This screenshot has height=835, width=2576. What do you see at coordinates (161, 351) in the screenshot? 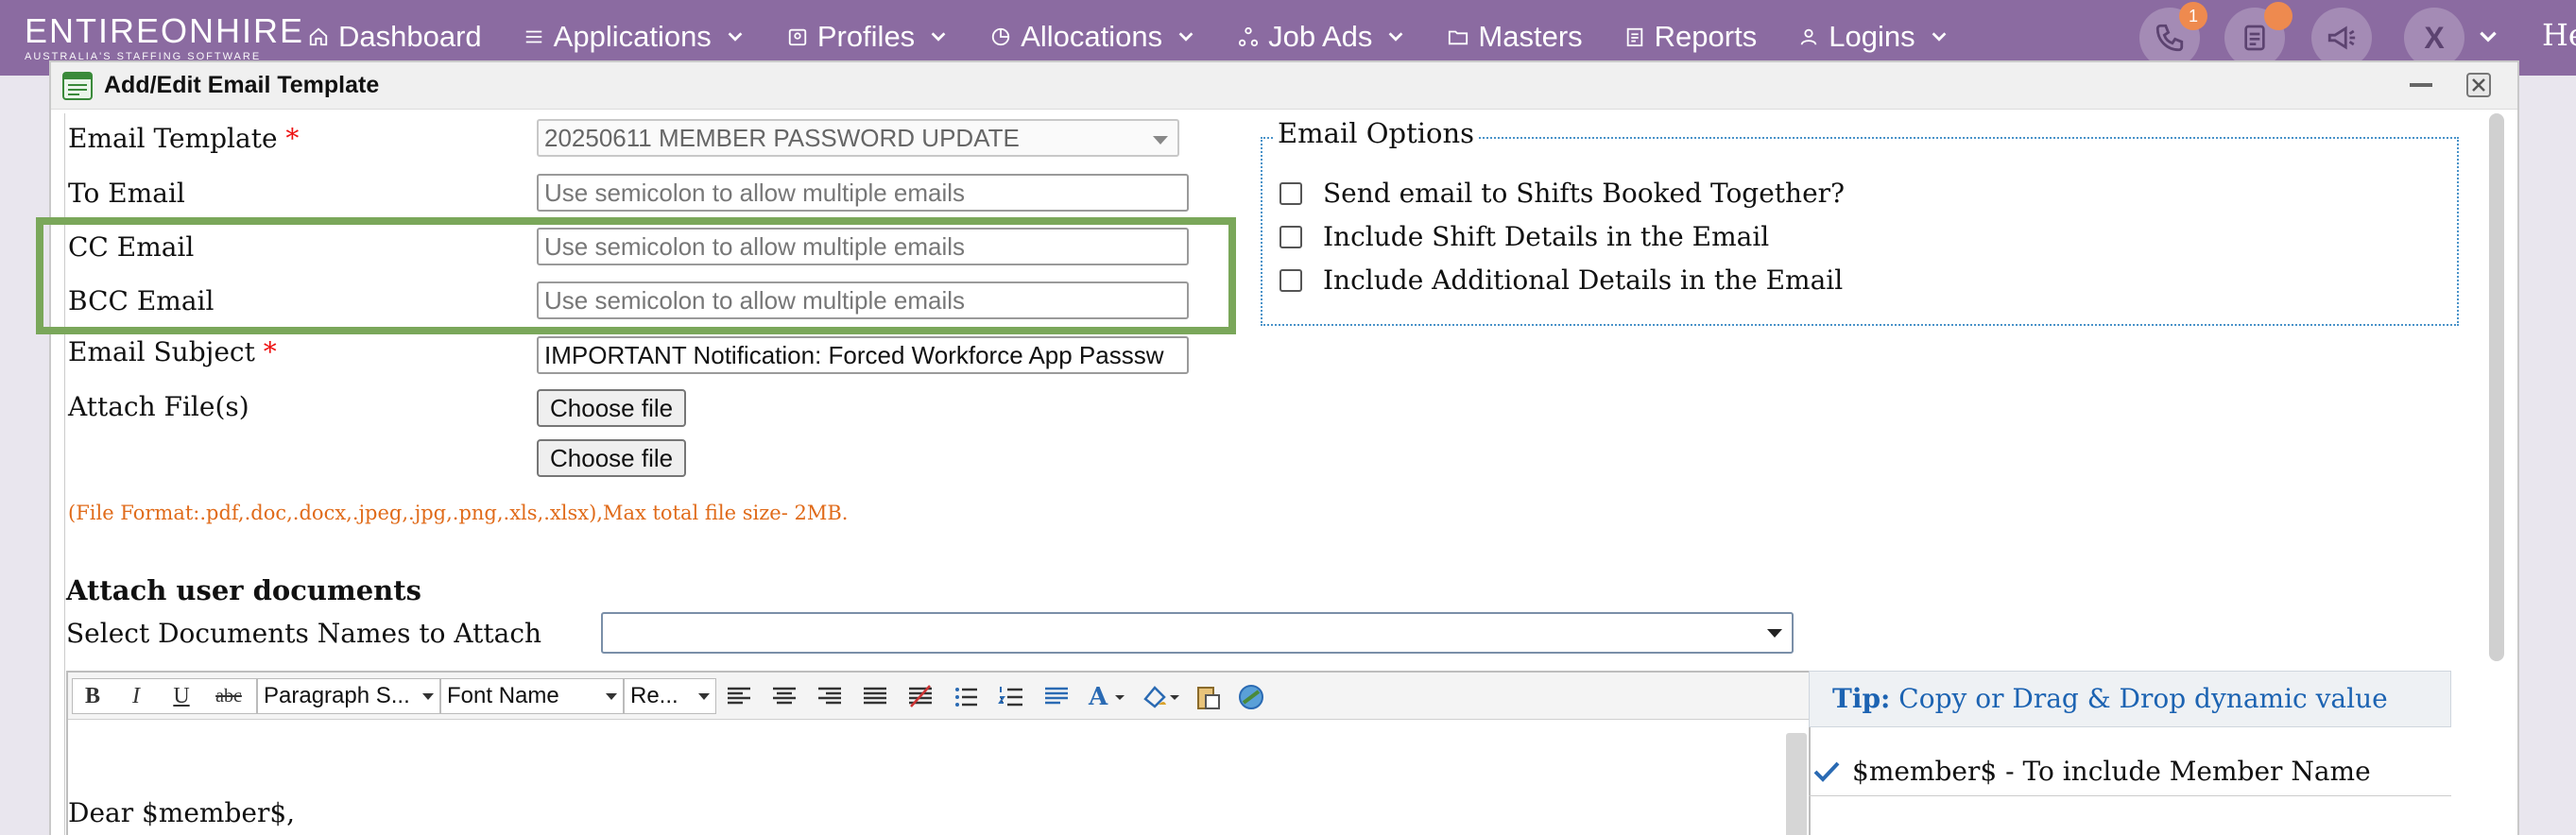
I see `label-text: Email Subject` at bounding box center [161, 351].